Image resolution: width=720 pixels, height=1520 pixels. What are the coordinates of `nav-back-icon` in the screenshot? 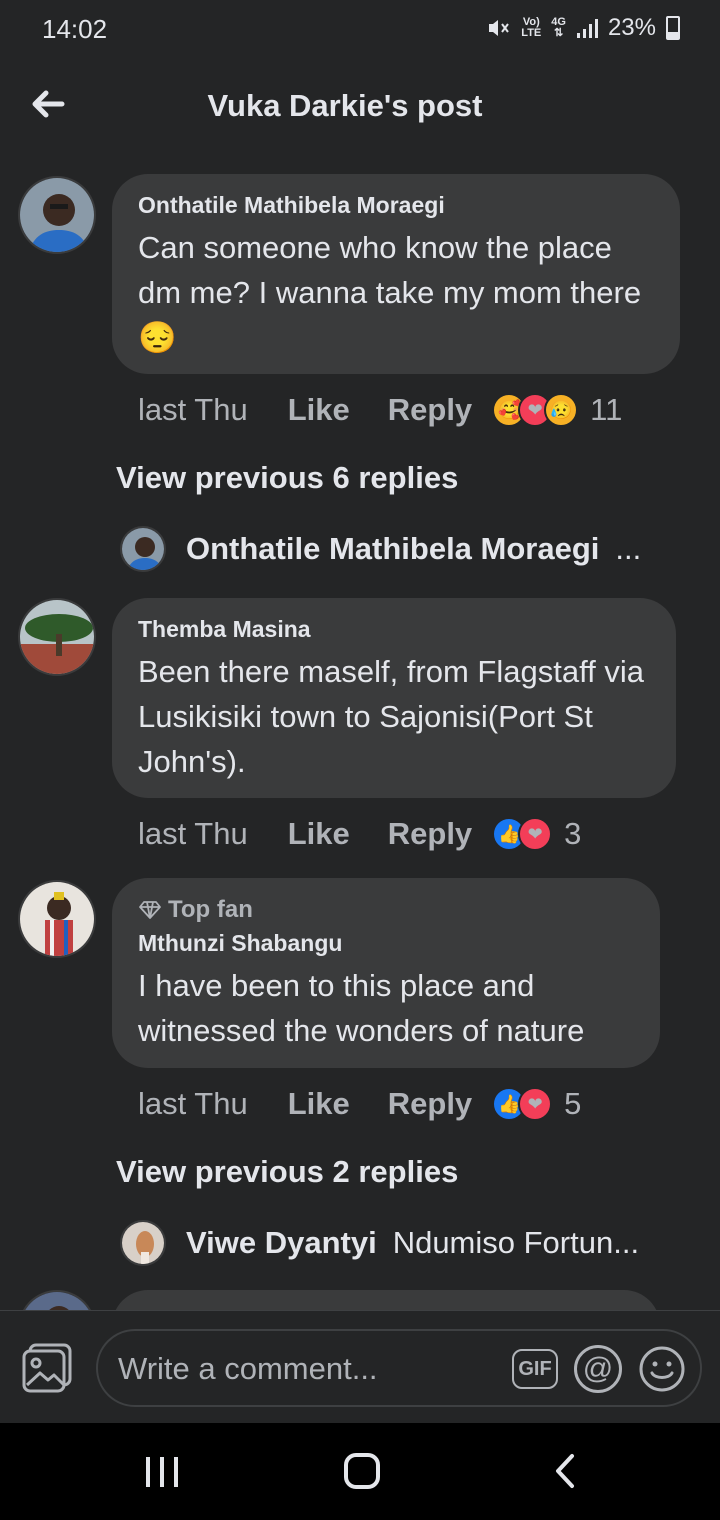 It's located at (565, 1471).